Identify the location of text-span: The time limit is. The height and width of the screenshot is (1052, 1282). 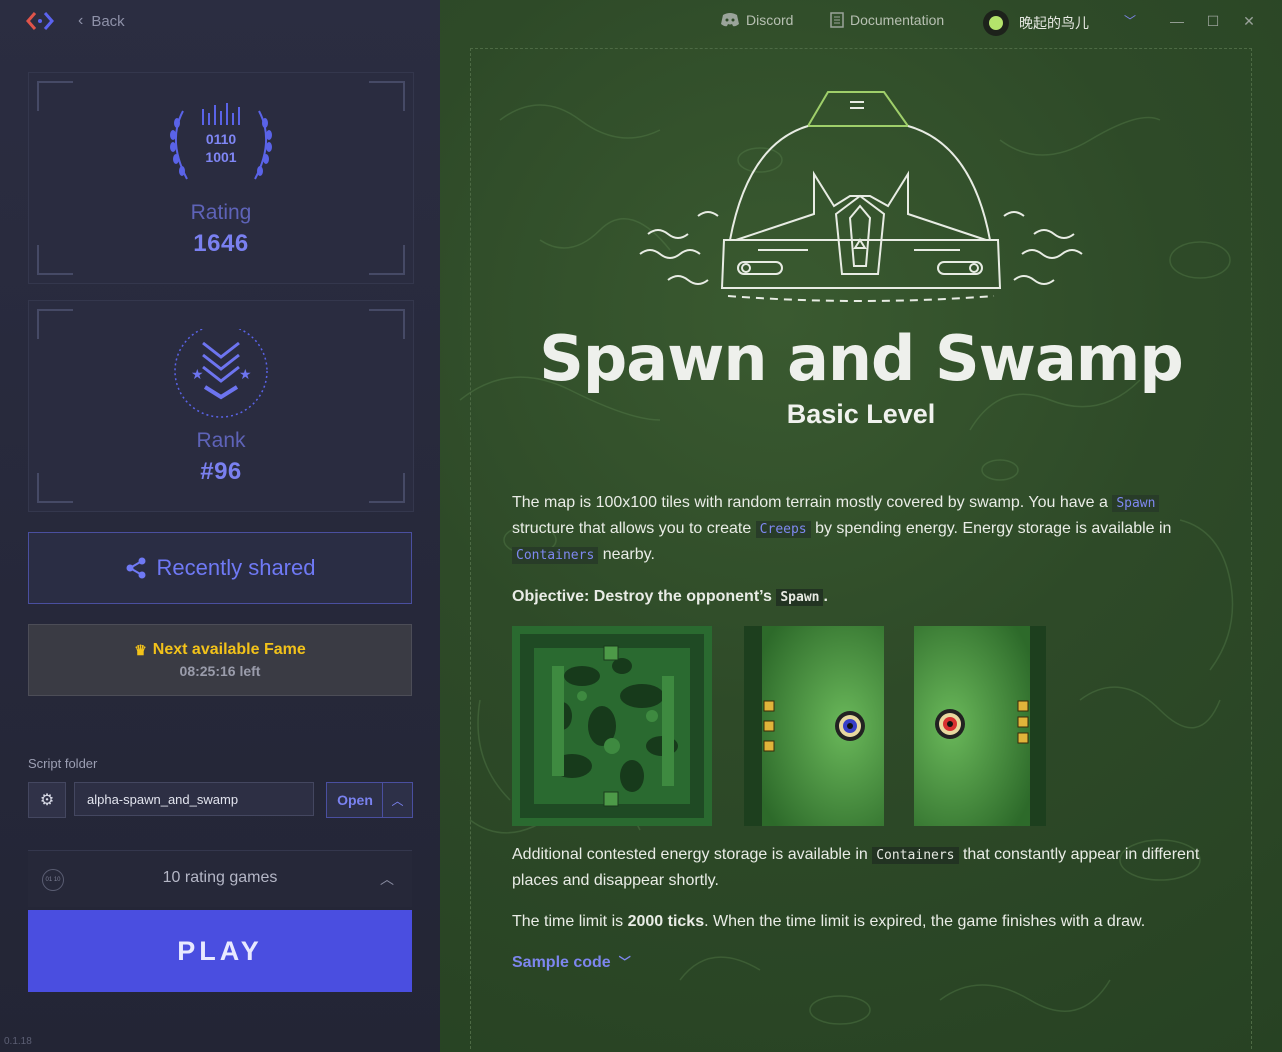
(570, 921).